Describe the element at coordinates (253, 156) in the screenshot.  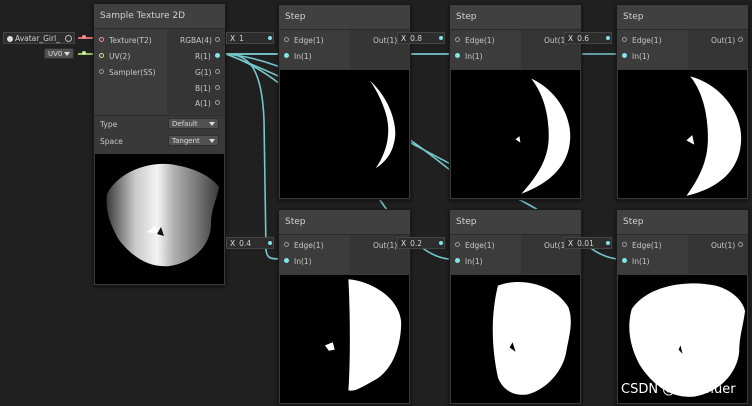
I see `wire-r-to-step4` at that location.